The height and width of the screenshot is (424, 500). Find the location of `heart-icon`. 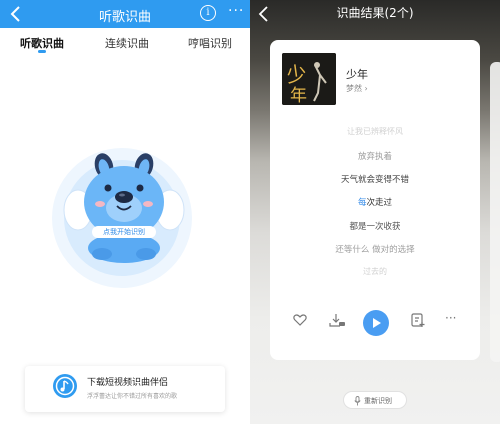

heart-icon is located at coordinates (300, 320).